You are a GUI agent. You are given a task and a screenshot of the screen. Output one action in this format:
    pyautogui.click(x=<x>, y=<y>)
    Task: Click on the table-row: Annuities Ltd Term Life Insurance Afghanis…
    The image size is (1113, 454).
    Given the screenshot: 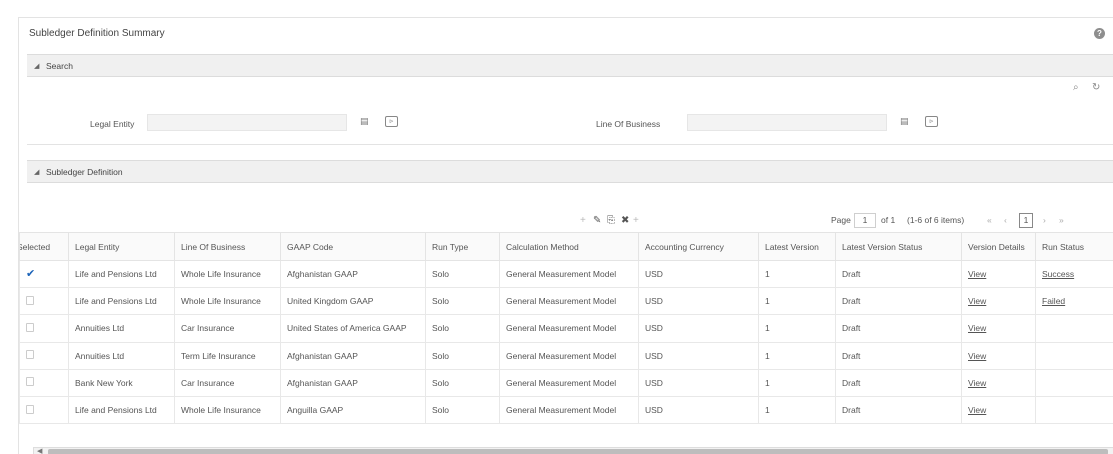 What is the action you would take?
    pyautogui.click(x=566, y=355)
    